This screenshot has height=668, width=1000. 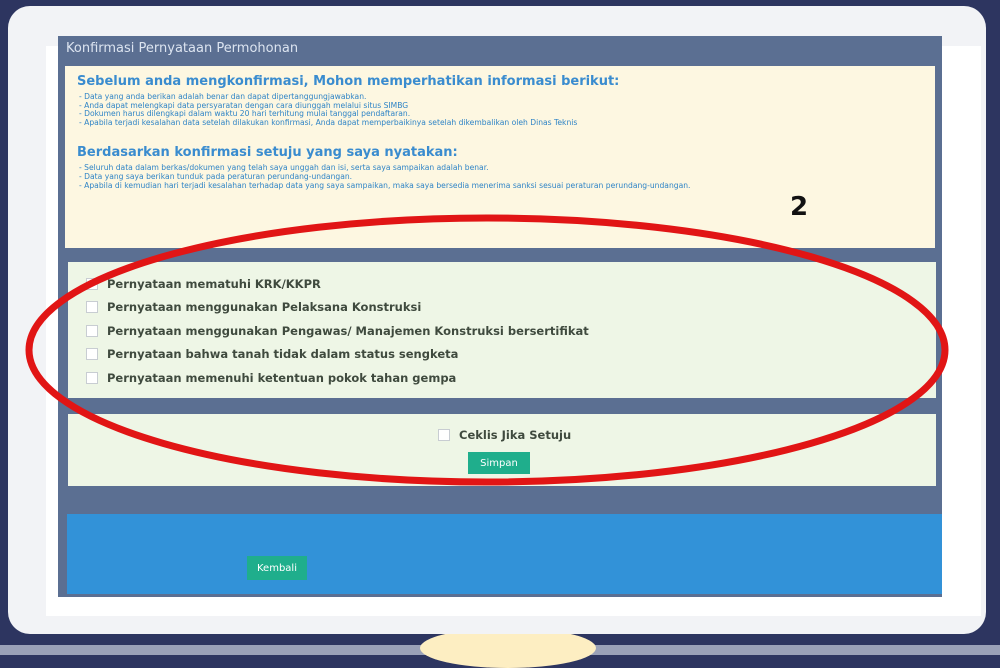 I want to click on save-button: Simpan, so click(x=499, y=463).